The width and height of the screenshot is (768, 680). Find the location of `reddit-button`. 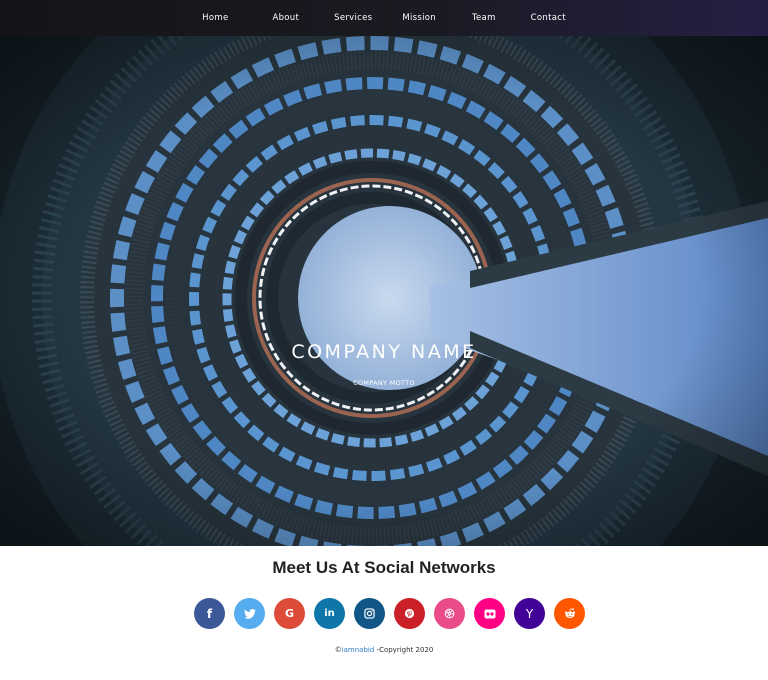

reddit-button is located at coordinates (569, 613).